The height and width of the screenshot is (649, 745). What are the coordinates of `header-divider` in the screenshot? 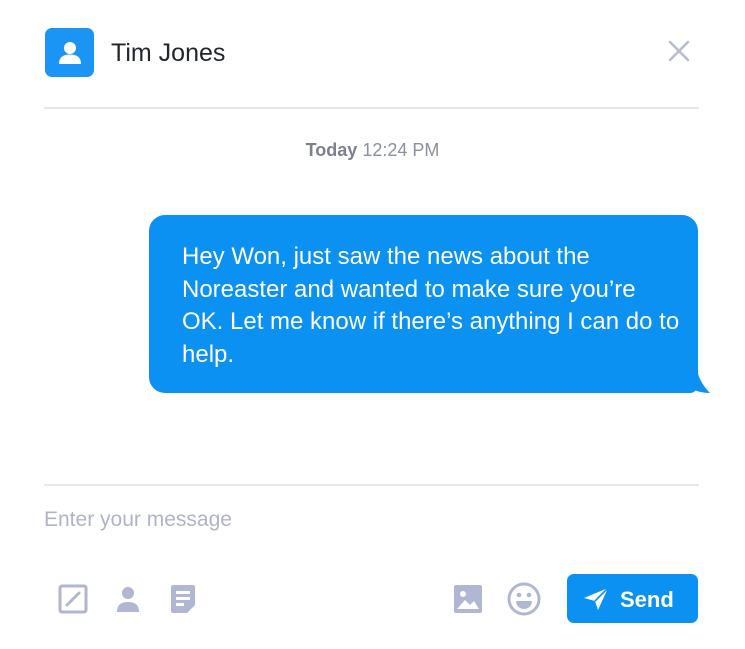 It's located at (371, 108).